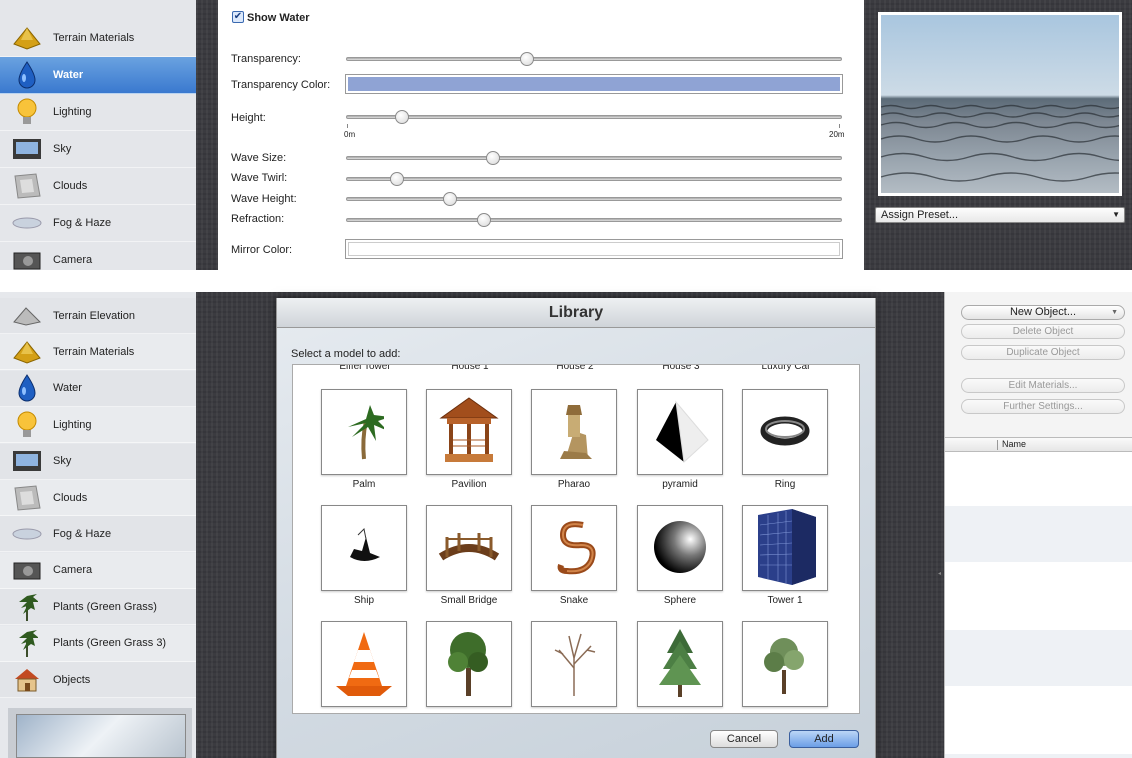  I want to click on assign-preset-dropdown: Assign Preset... ▼, so click(1000, 215).